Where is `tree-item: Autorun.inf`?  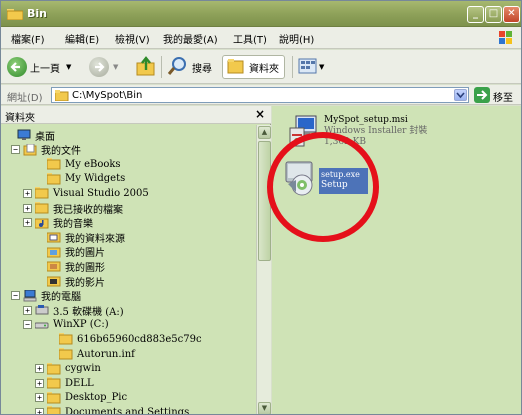
tree-item: Autorun.inf is located at coordinates (91, 354).